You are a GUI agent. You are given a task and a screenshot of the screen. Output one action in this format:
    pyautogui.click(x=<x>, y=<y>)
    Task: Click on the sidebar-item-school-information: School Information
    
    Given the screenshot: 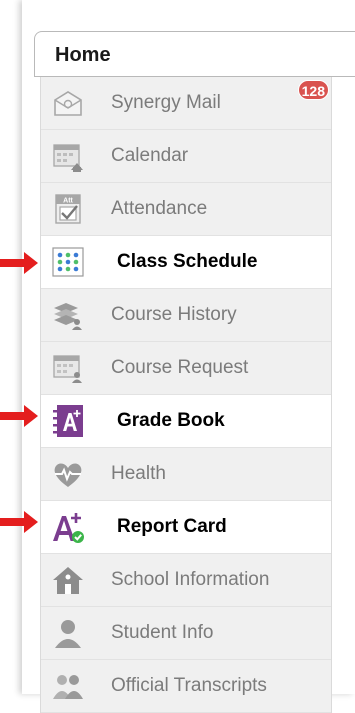 What is the action you would take?
    pyautogui.click(x=186, y=580)
    